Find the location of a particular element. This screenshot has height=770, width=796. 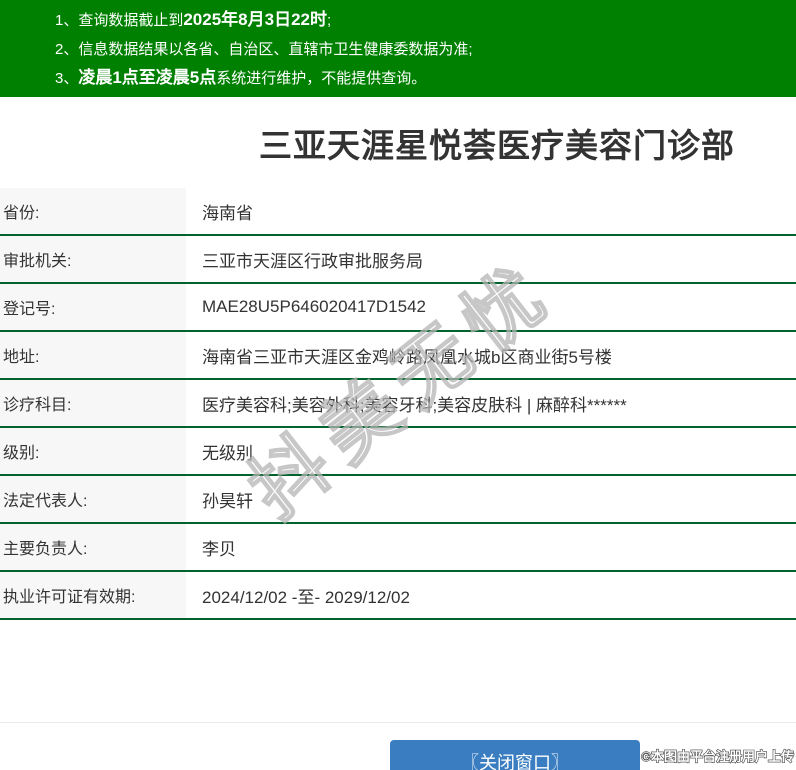

notice-text: 2、信息数据结果以各省、自治区、直辖市卫生健康委数据为准; is located at coordinates (264, 49).